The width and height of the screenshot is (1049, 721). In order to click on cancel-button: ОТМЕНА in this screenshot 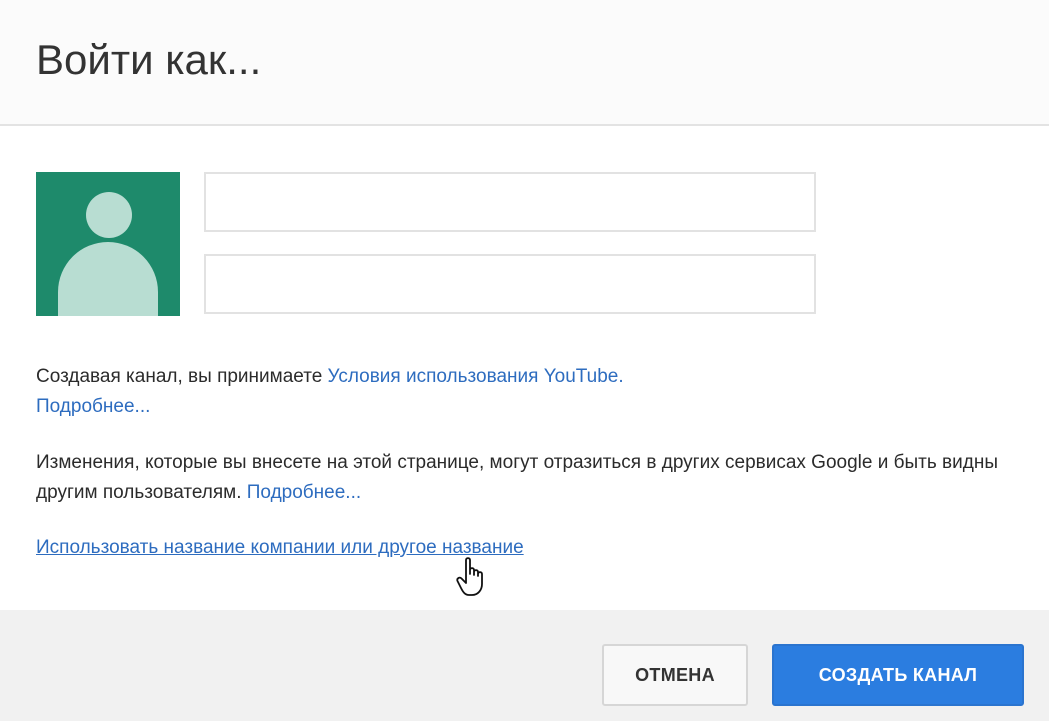, I will do `click(675, 675)`.